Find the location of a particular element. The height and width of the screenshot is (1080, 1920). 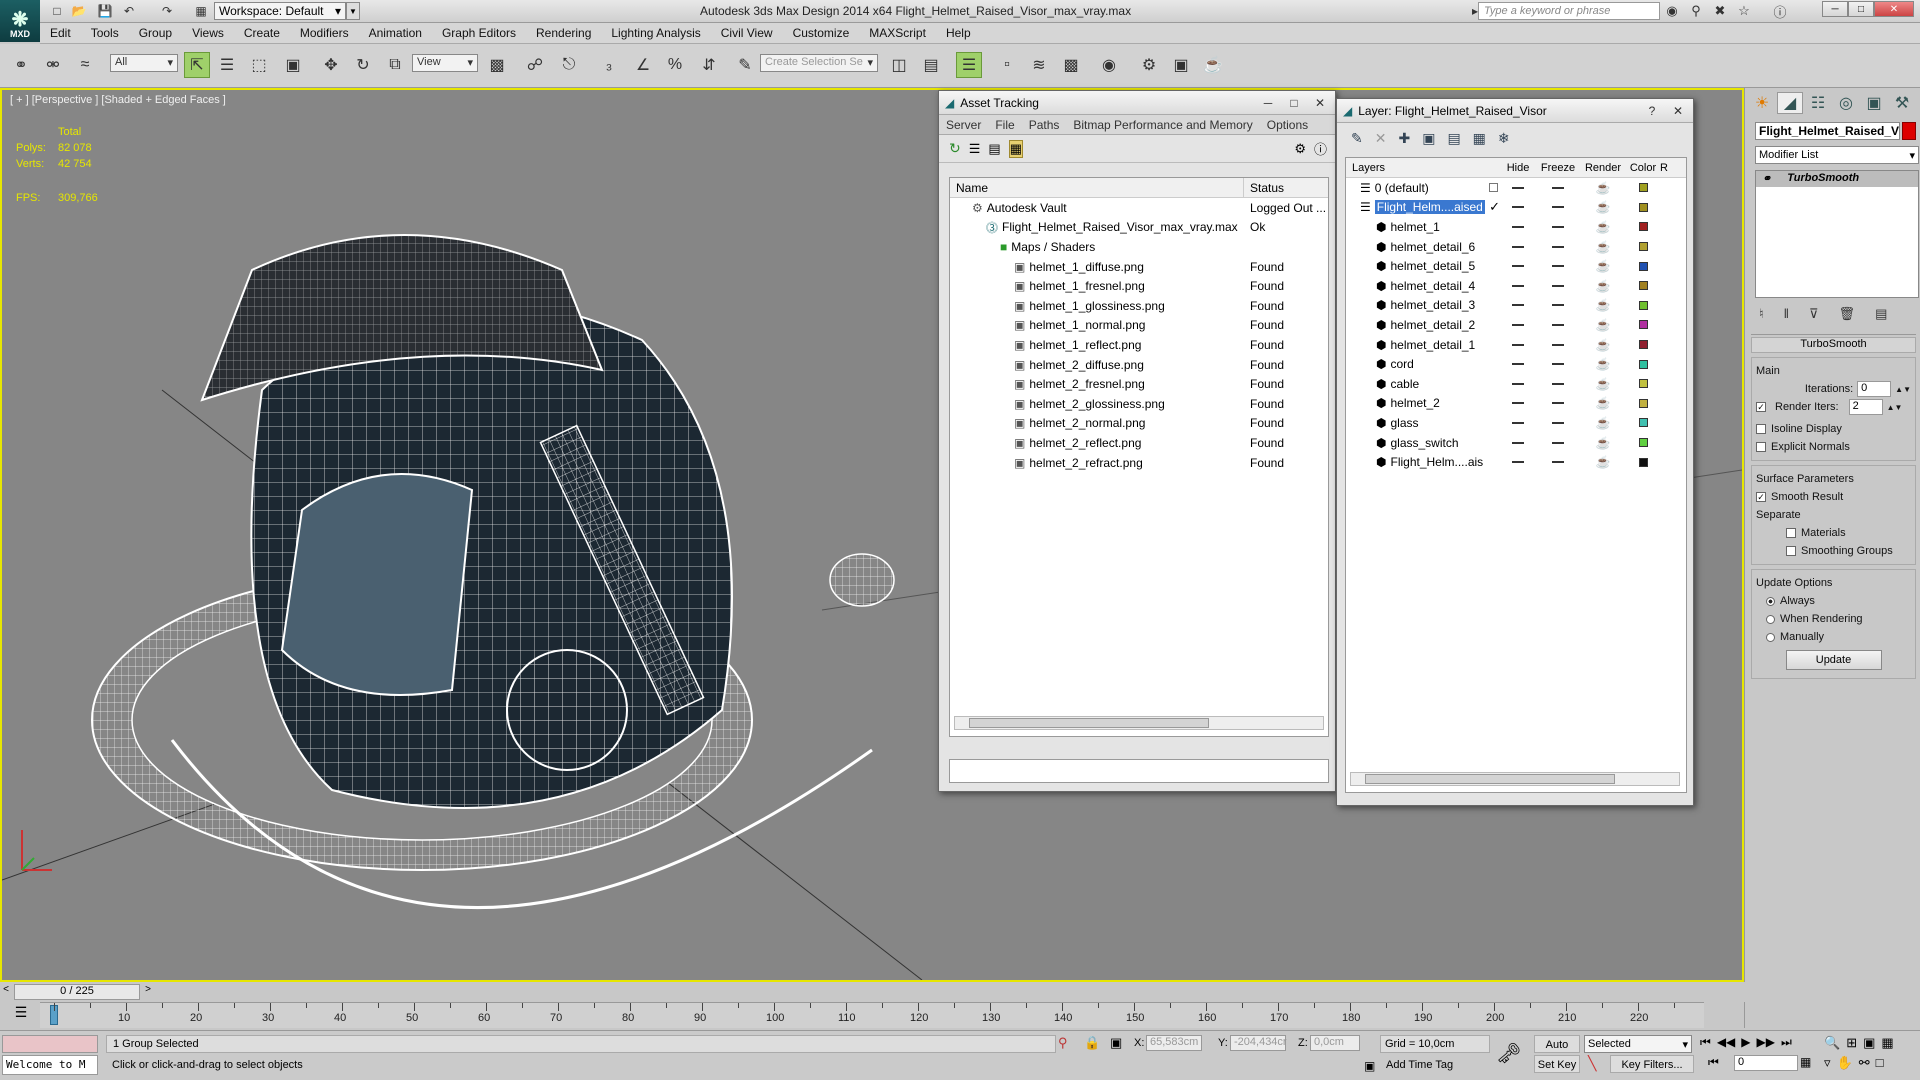

auto-key-button: Auto Key is located at coordinates (1557, 1052).